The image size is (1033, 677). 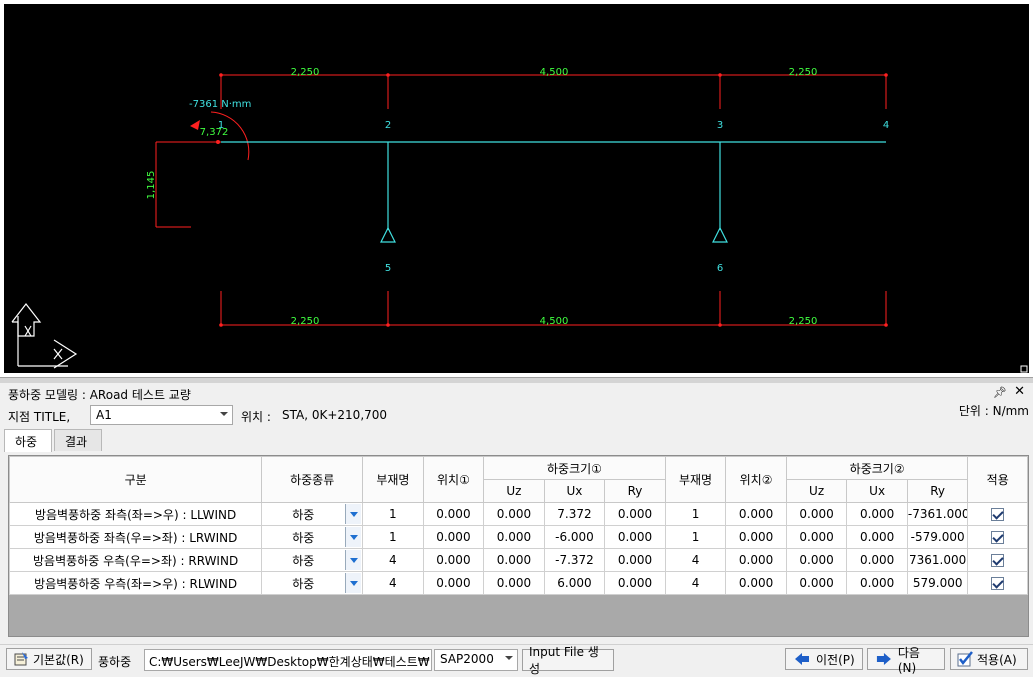 I want to click on point-title-select: A1, so click(x=161, y=415).